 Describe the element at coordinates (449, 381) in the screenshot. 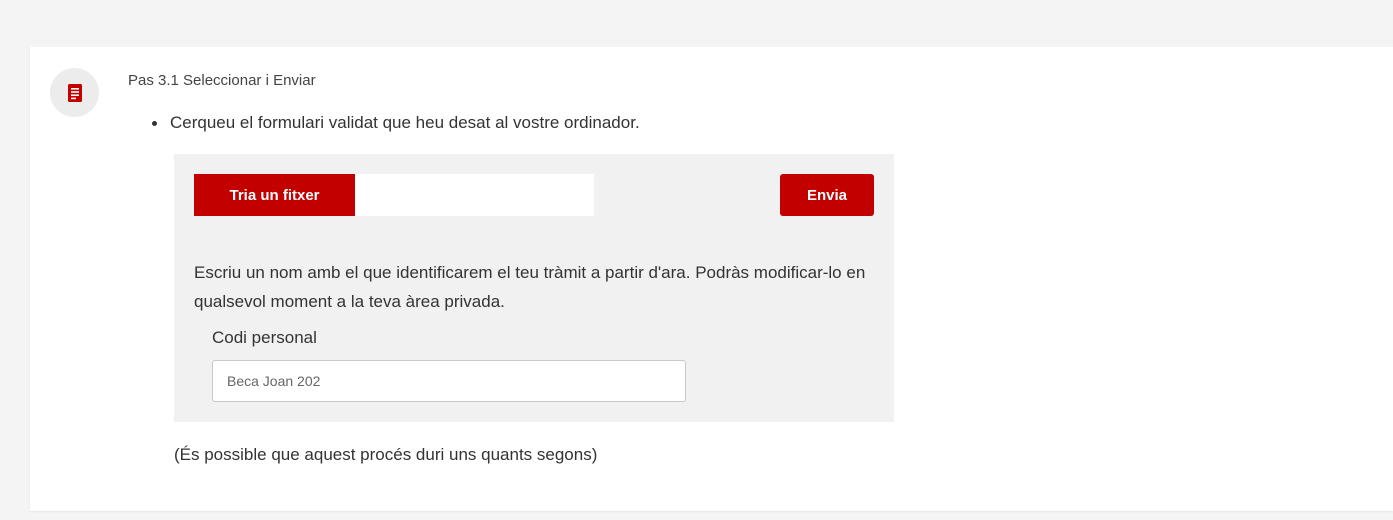

I see `personal-code-input` at that location.